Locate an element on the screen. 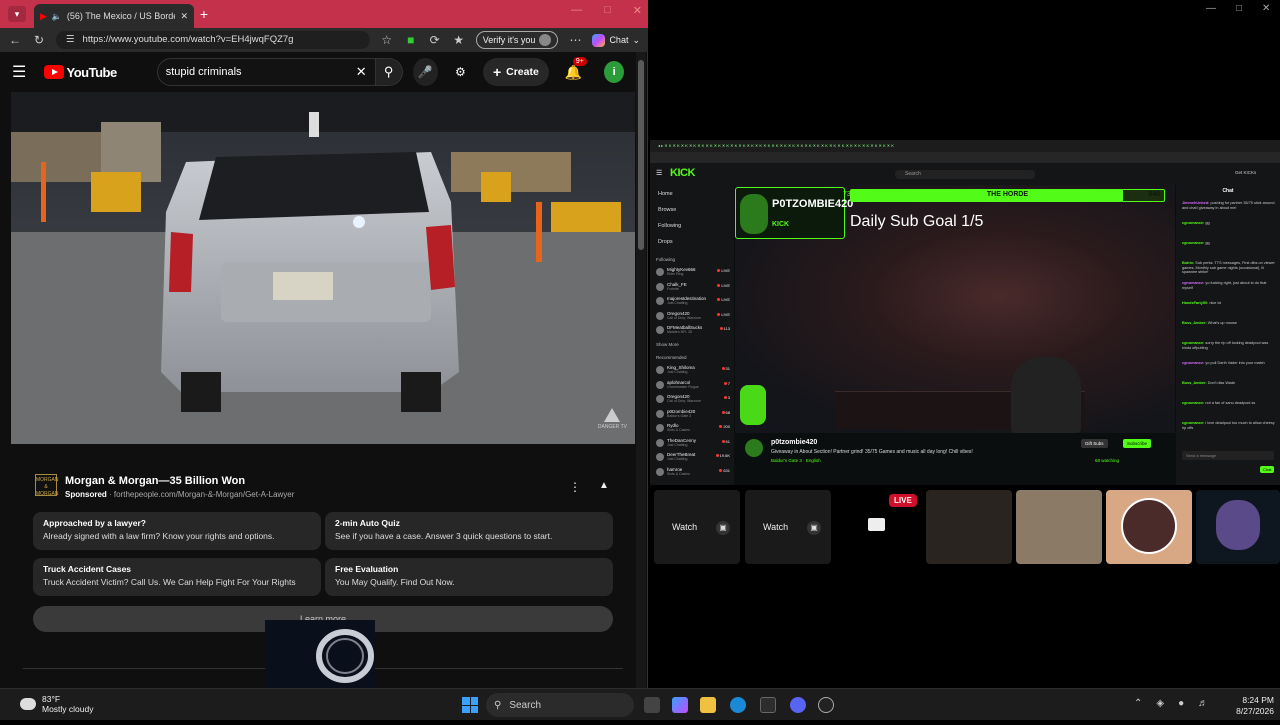  chevron-up-icon: ⌃ is located at coordinates (1138, 703).